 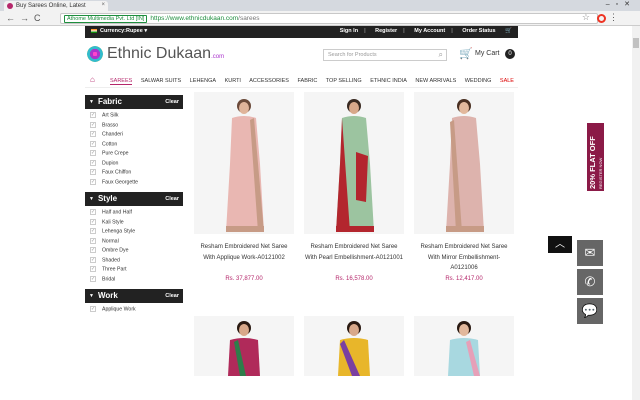 I want to click on mail-icon: ✉, so click(x=590, y=253).